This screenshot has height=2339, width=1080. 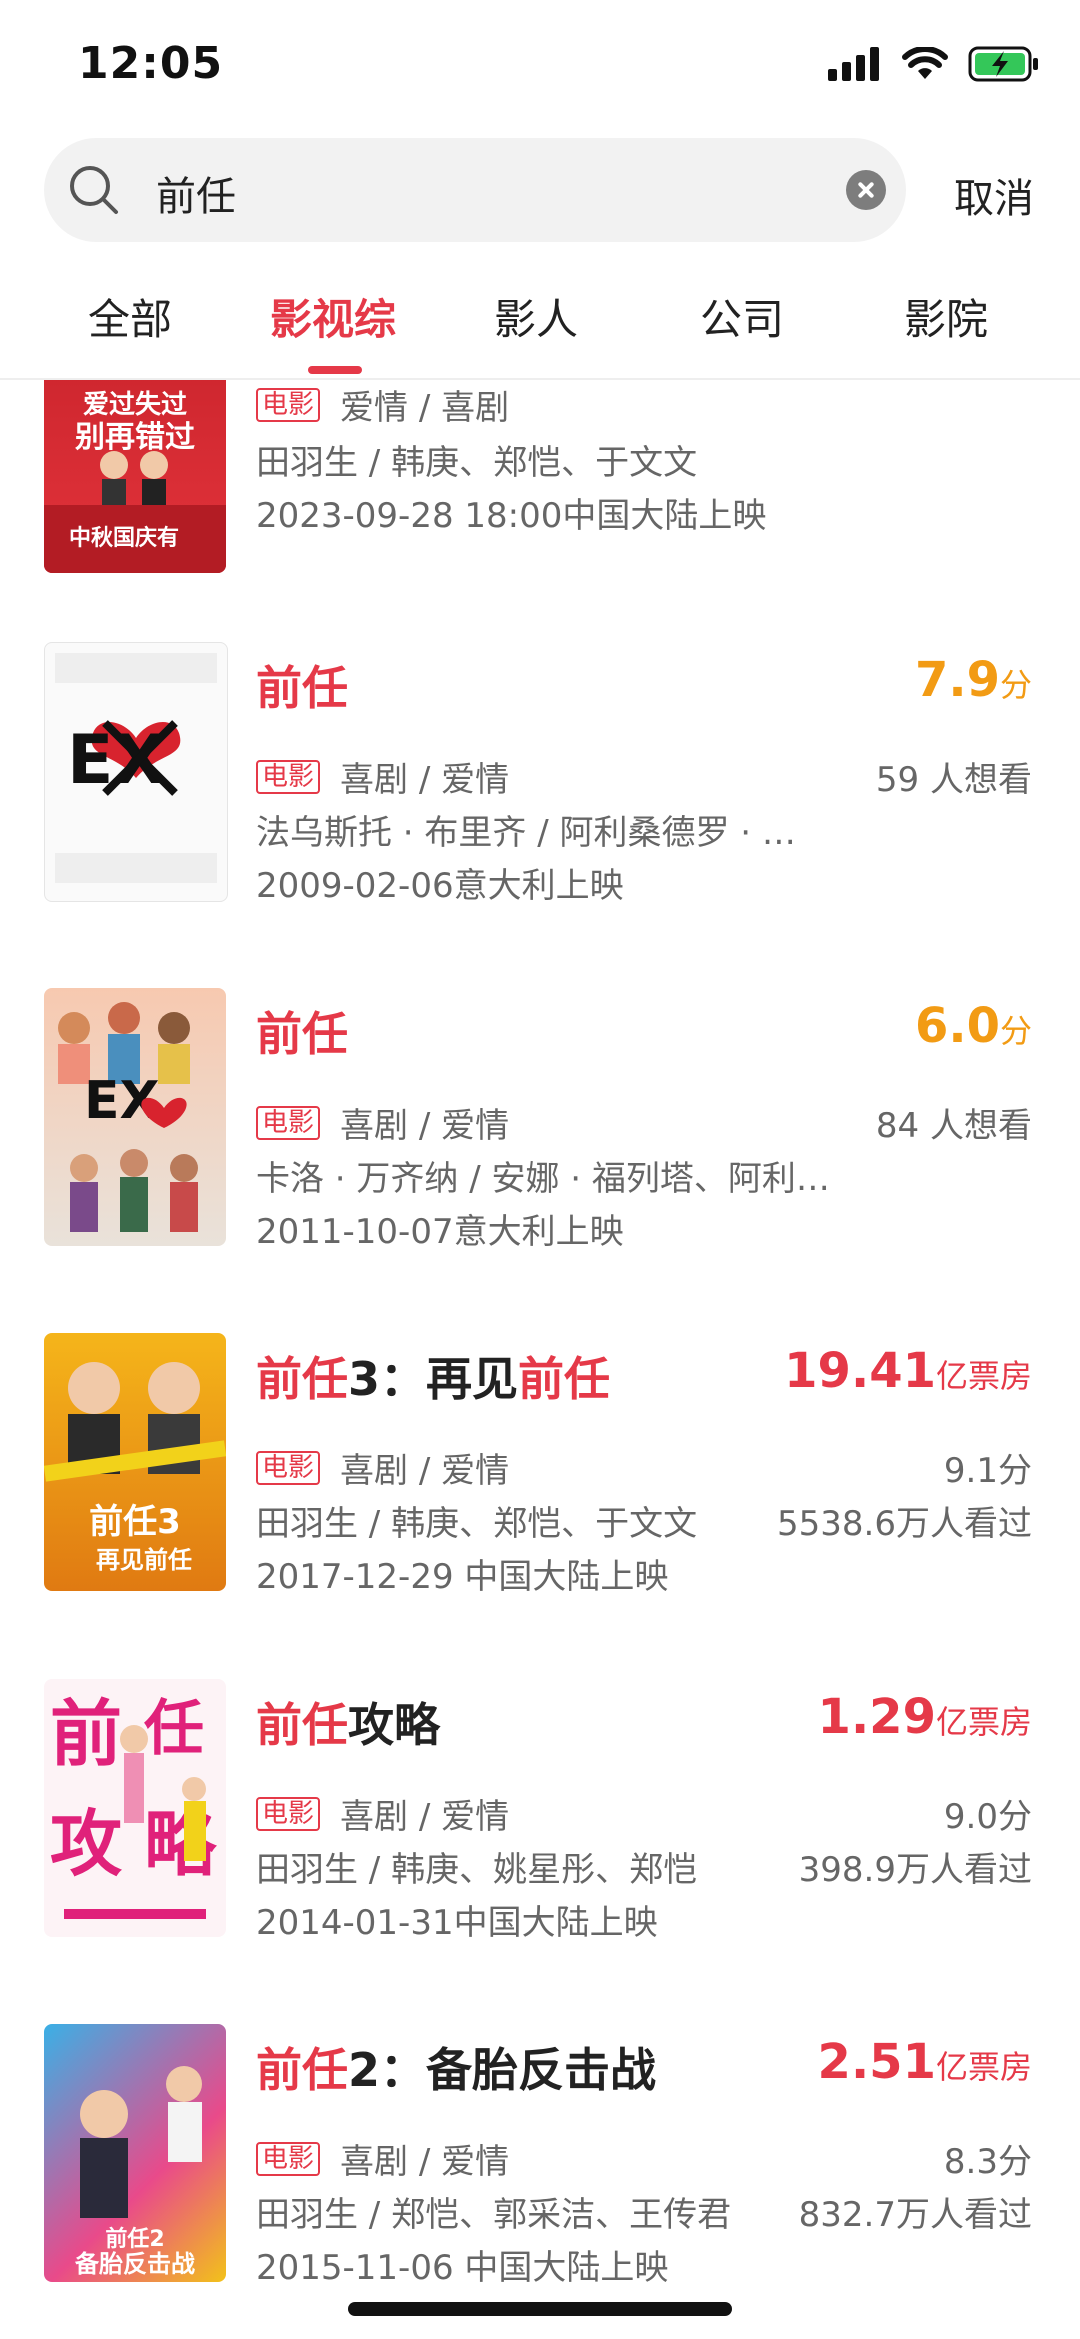 I want to click on movie-title: 前任2：备胎反击战, so click(x=456, y=2067).